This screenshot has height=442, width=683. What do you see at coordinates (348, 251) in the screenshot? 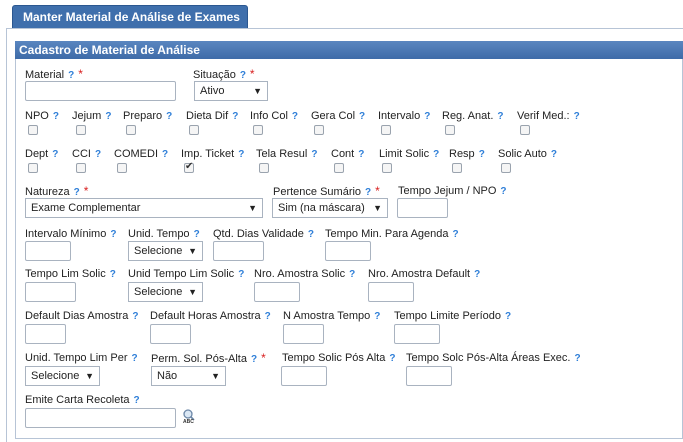
I see `tempo-min-agenda-input` at bounding box center [348, 251].